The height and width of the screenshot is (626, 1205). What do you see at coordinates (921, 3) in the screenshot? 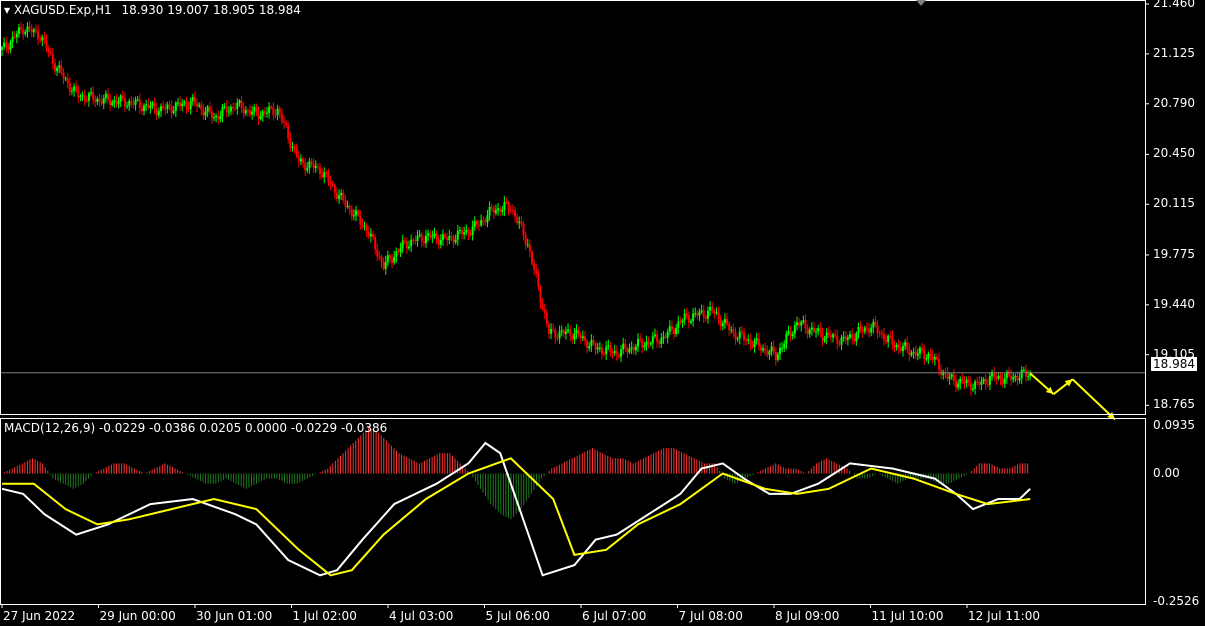
I see `chart-shift-marker-icon` at bounding box center [921, 3].